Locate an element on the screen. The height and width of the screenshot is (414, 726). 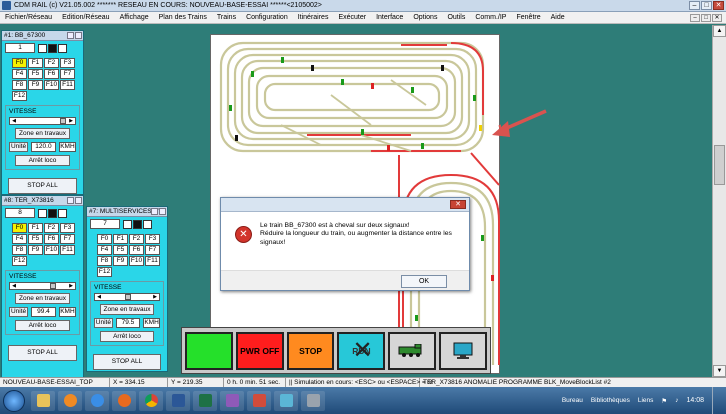
speed-slider-thumb is located at coordinates (53, 286).